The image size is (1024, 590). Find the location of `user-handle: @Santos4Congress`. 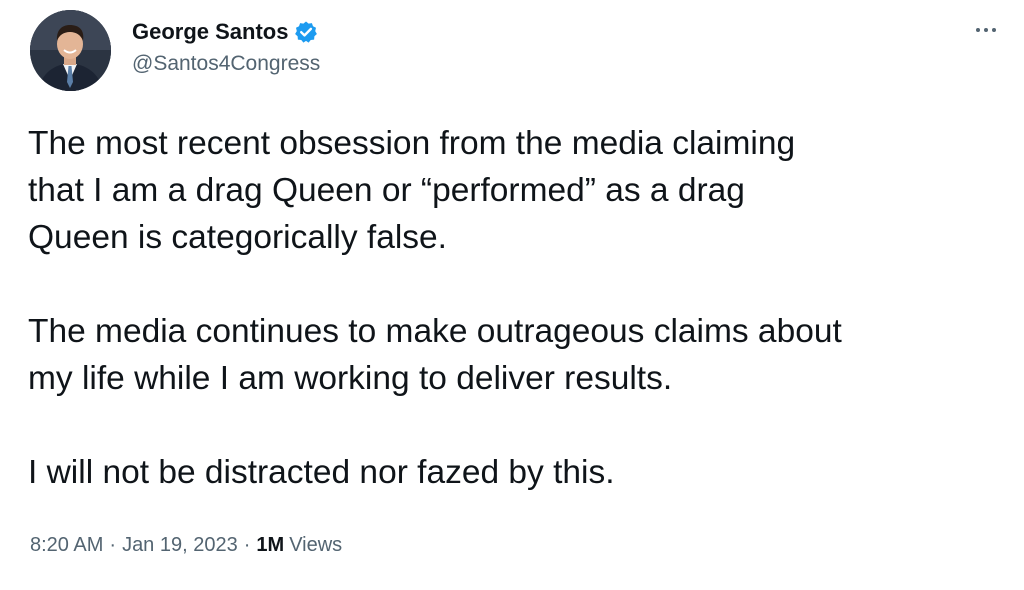

user-handle: @Santos4Congress is located at coordinates (226, 64).